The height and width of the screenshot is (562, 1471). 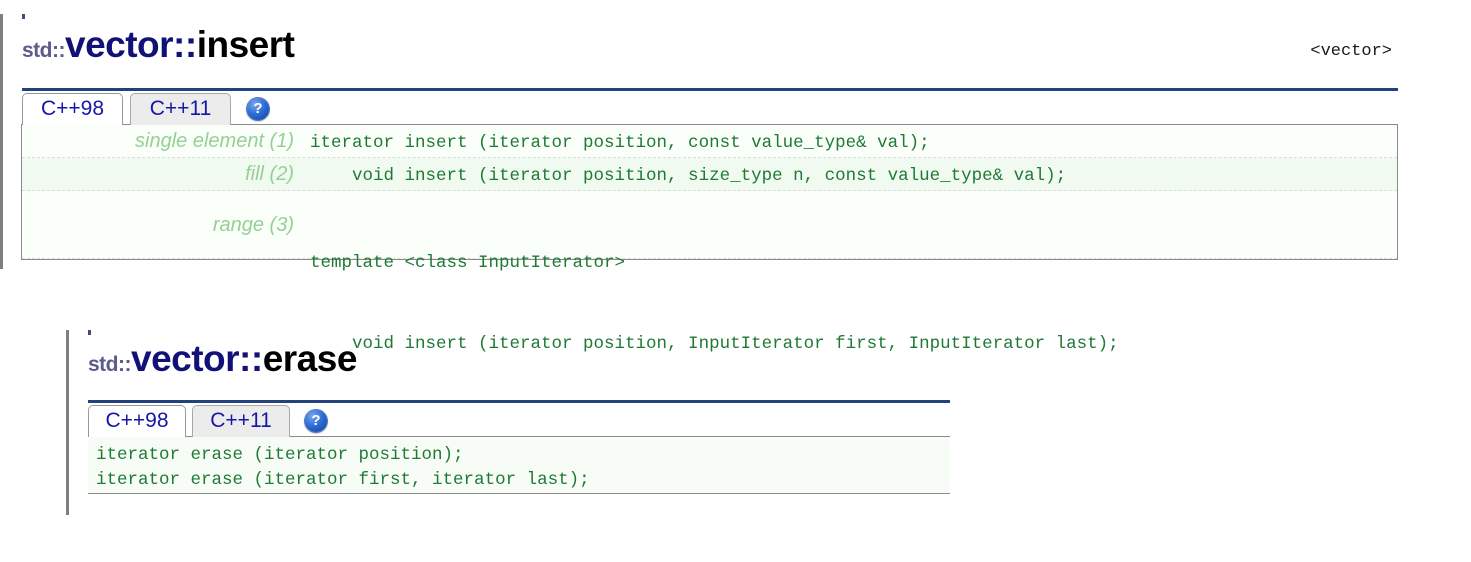 I want to click on signature-variant-label: fill (2), so click(x=269, y=174).